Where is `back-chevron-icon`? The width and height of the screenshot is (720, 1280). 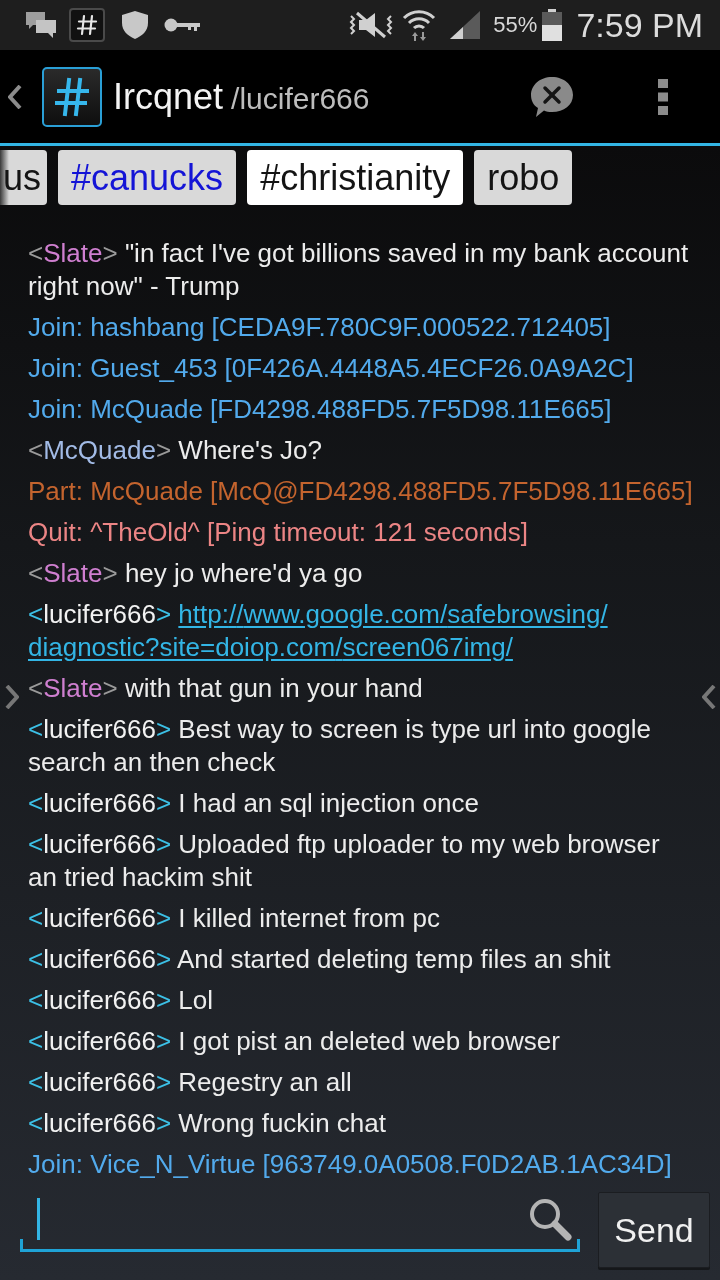
back-chevron-icon is located at coordinates (15, 96).